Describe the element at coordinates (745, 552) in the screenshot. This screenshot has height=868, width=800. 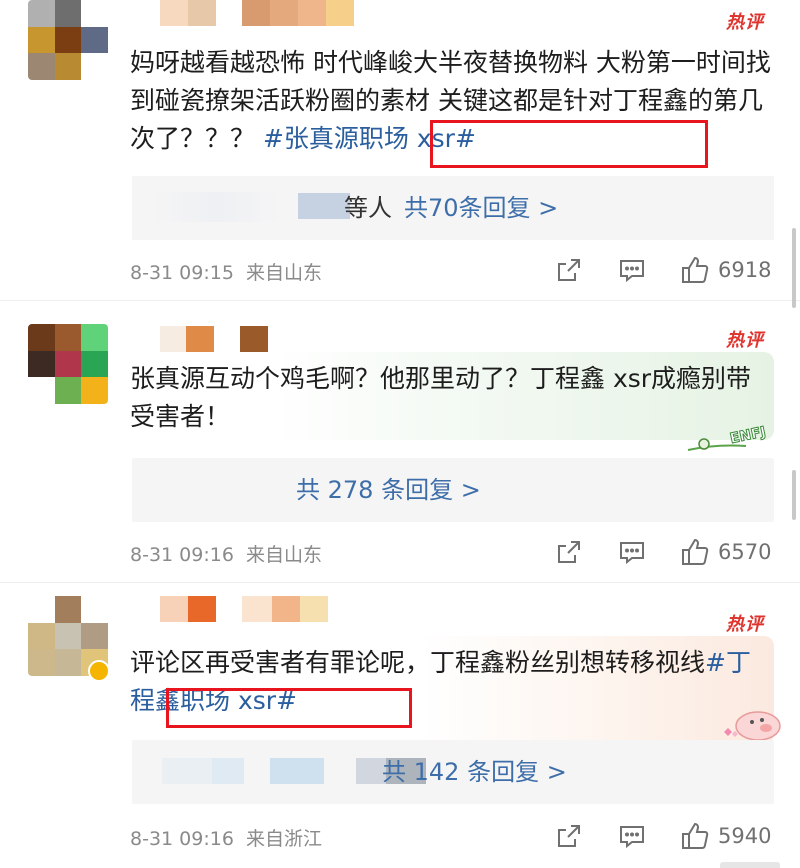
I see `like-count: 6570` at that location.